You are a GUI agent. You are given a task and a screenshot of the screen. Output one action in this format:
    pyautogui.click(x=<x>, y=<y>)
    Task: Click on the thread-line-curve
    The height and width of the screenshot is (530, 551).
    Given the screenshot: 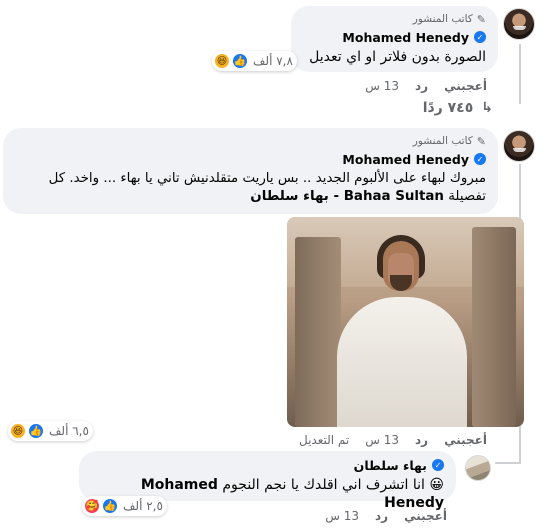 What is the action you would take?
    pyautogui.click(x=508, y=463)
    